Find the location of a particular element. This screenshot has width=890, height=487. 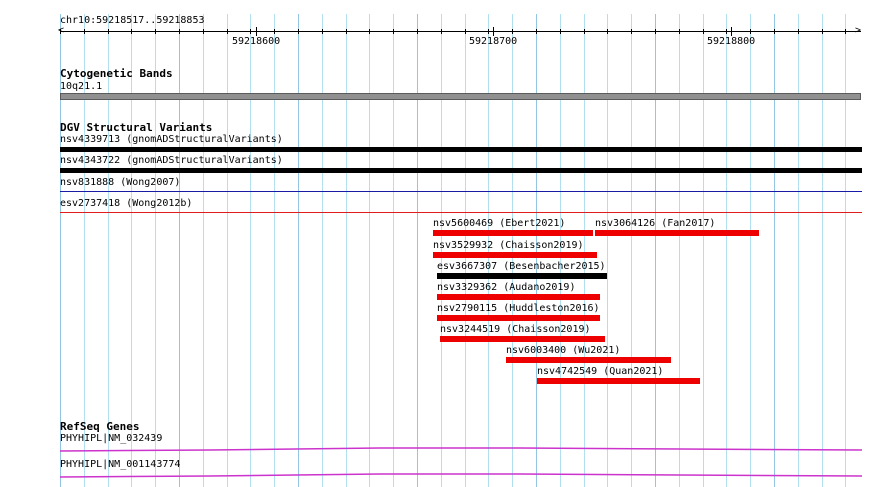

track-title-refseq-genes: RefSeq Genes is located at coordinates (99, 427).